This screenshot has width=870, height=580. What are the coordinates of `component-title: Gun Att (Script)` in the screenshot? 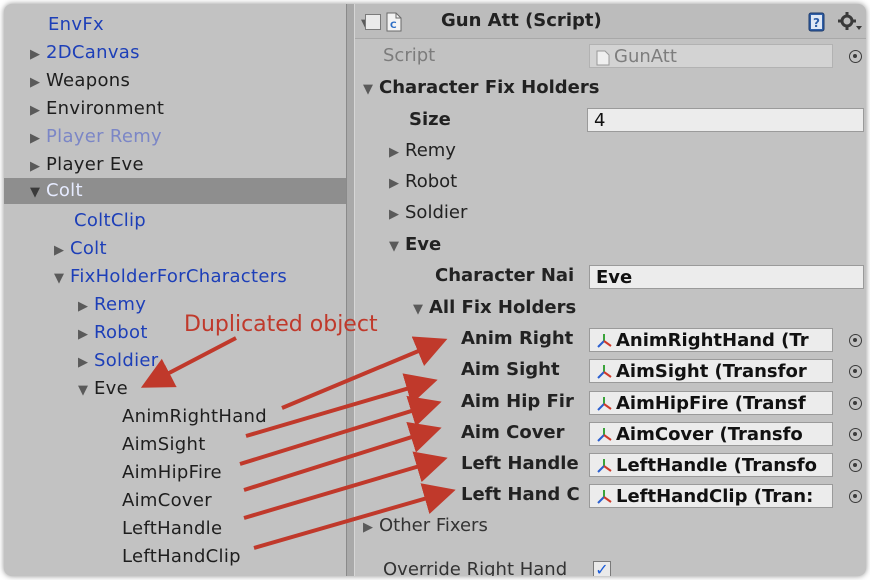 It's located at (521, 20).